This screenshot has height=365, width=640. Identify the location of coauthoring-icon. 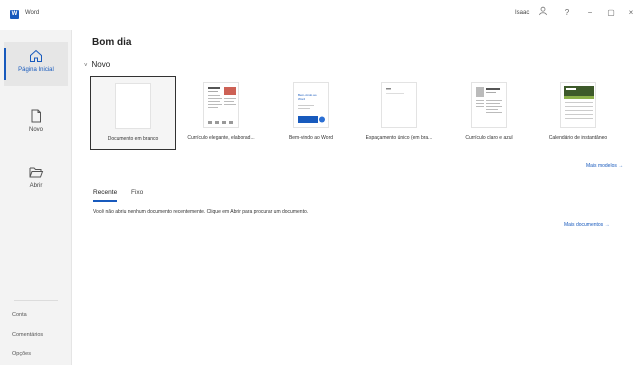
(543, 13).